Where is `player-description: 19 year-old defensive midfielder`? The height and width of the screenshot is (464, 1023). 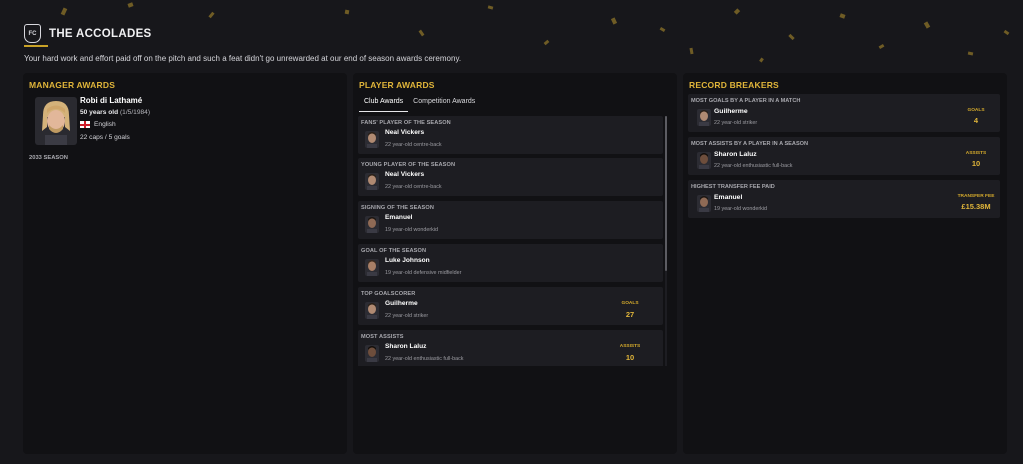
player-description: 19 year-old defensive midfielder is located at coordinates (423, 273).